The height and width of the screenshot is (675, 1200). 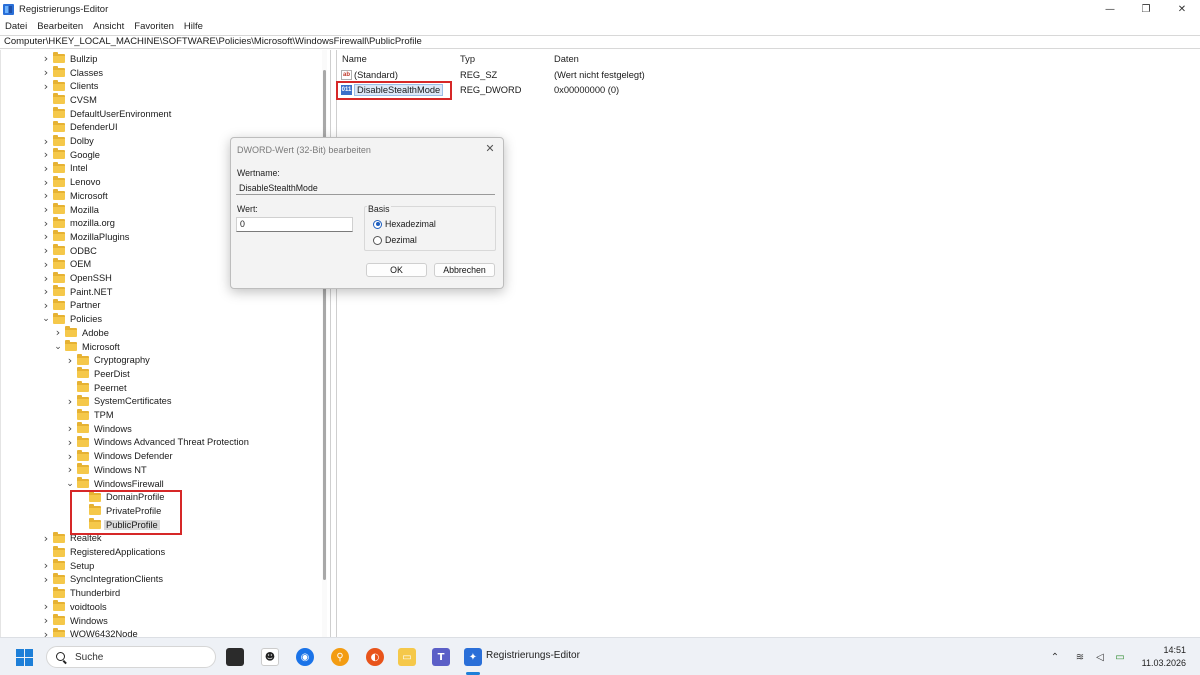 I want to click on tree-item: › Bullzip, so click(x=70, y=59).